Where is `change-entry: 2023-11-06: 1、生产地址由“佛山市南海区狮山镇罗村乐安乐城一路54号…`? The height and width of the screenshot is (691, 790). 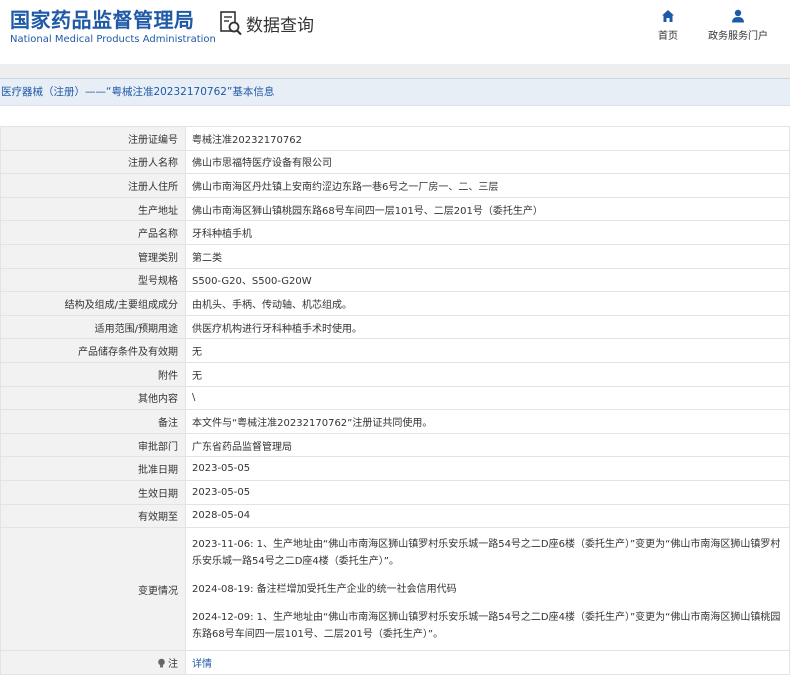 change-entry: 2023-11-06: 1、生产地址由“佛山市南海区狮山镇罗村乐安乐城一路54号… is located at coordinates (487, 553).